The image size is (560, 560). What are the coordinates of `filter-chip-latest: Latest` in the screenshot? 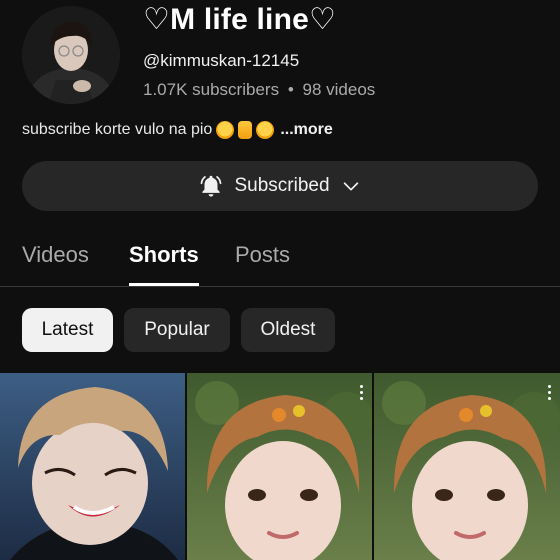 It's located at (67, 330).